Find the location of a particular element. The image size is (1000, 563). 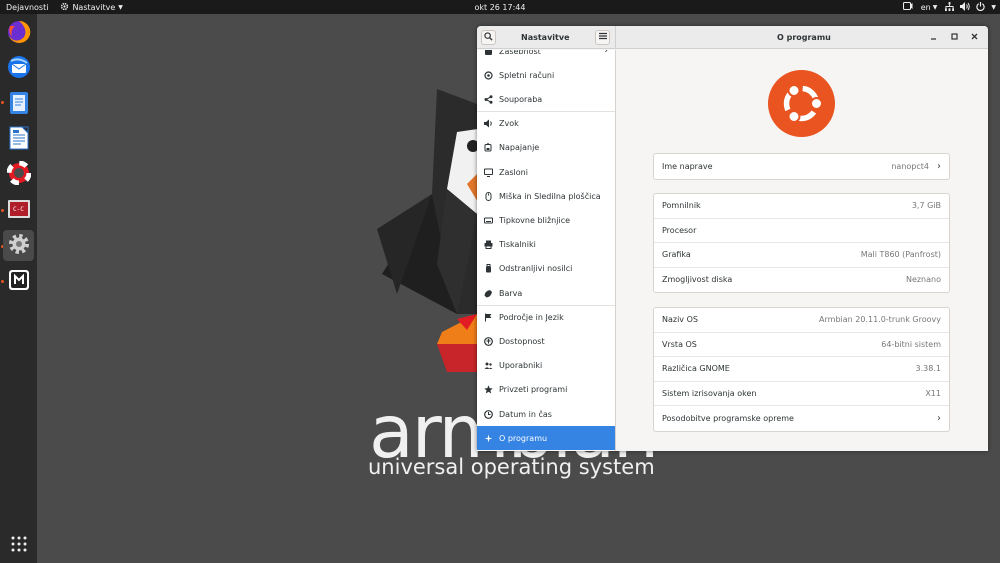

sidebar-item: Zvok is located at coordinates (546, 124).